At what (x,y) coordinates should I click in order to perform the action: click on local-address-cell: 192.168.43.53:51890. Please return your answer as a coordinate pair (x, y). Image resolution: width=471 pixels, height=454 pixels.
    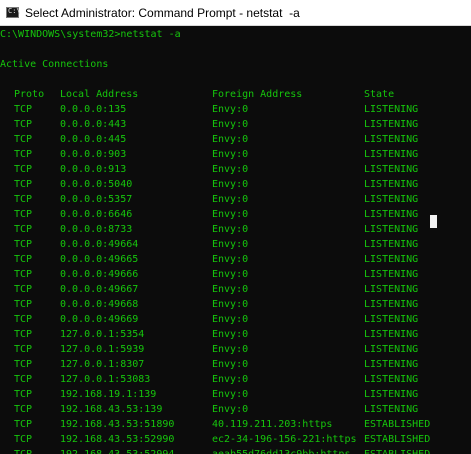
    Looking at the image, I should click on (117, 424).